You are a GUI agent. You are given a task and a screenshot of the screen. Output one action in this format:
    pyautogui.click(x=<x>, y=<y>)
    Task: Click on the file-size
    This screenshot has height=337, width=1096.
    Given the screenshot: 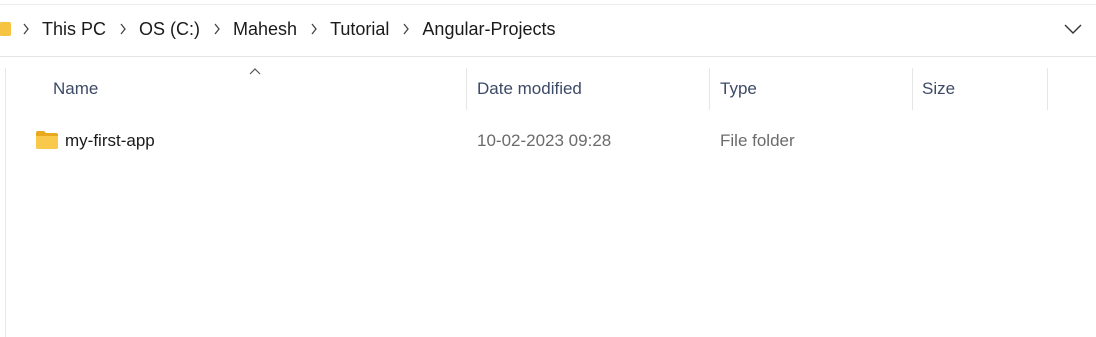 What is the action you would take?
    pyautogui.click(x=982, y=141)
    